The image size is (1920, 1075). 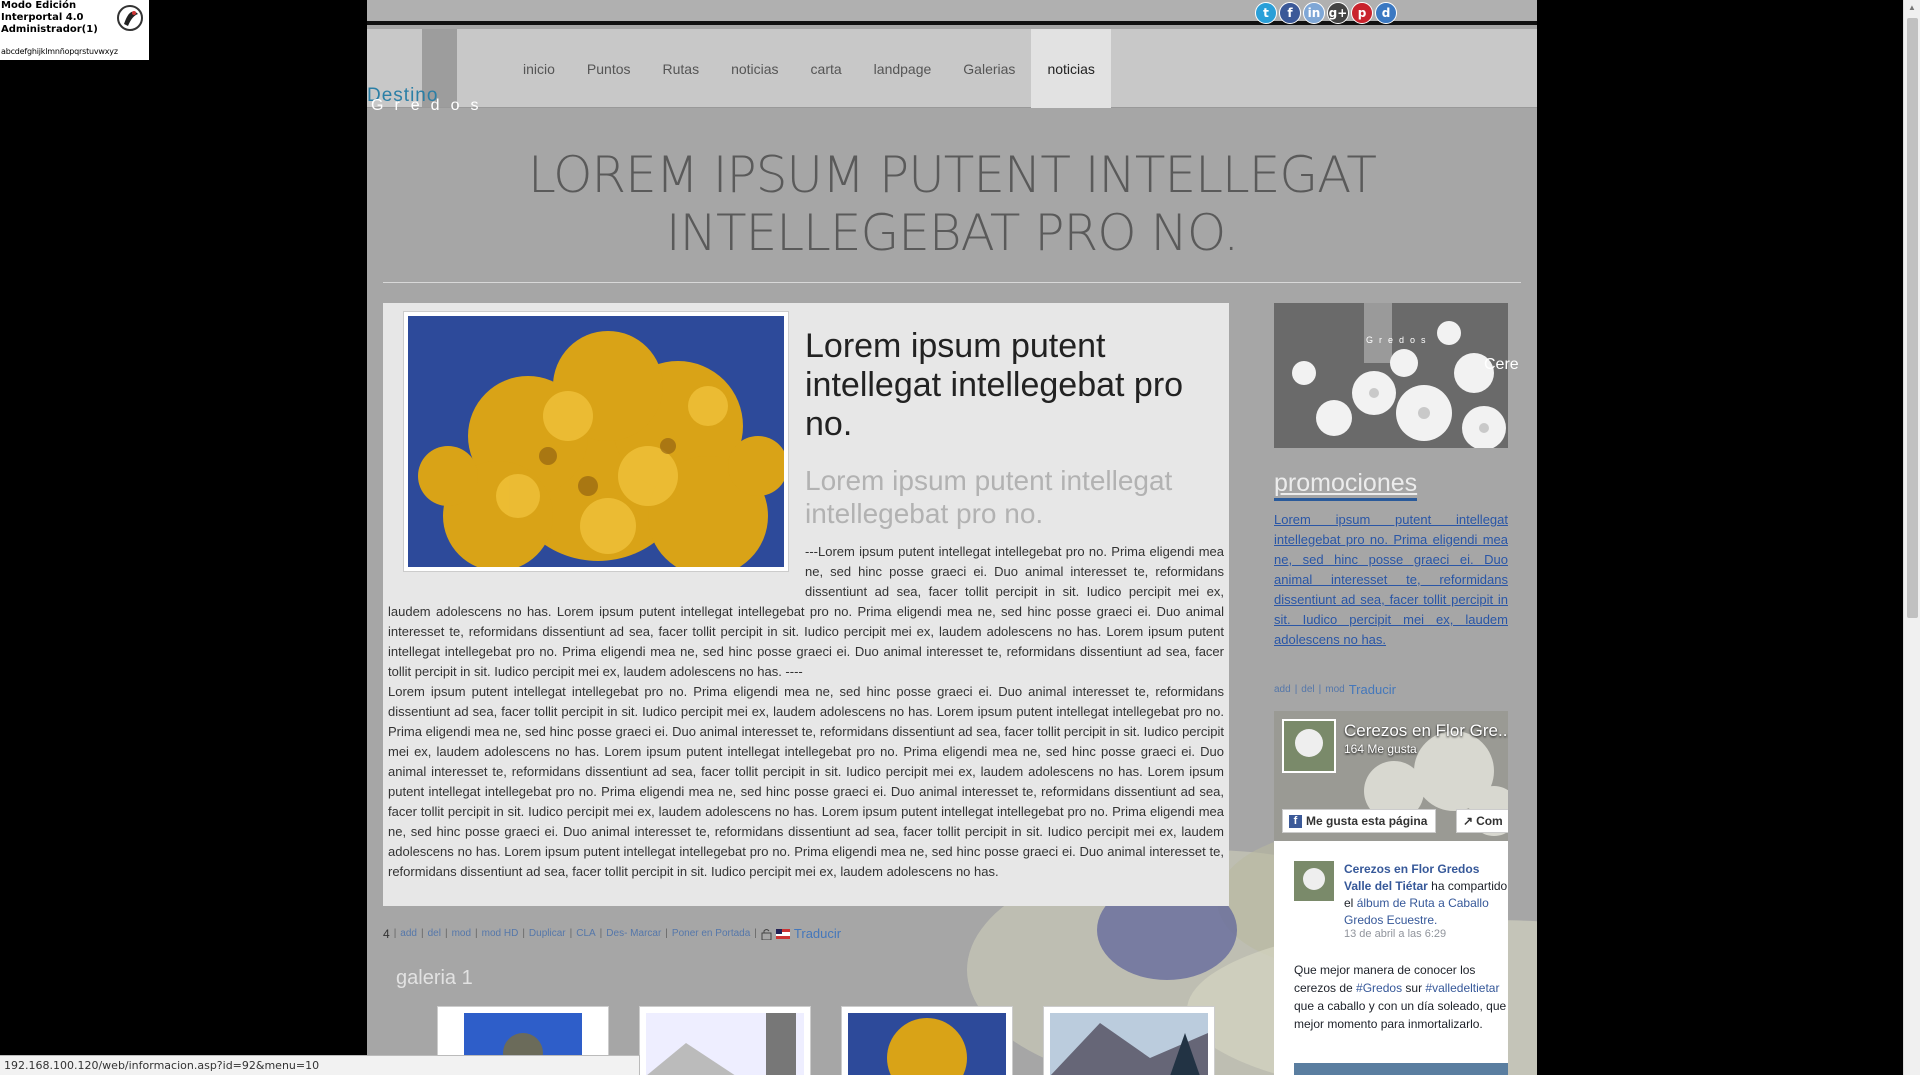 I want to click on pinterest-icon: p, so click(x=1362, y=13).